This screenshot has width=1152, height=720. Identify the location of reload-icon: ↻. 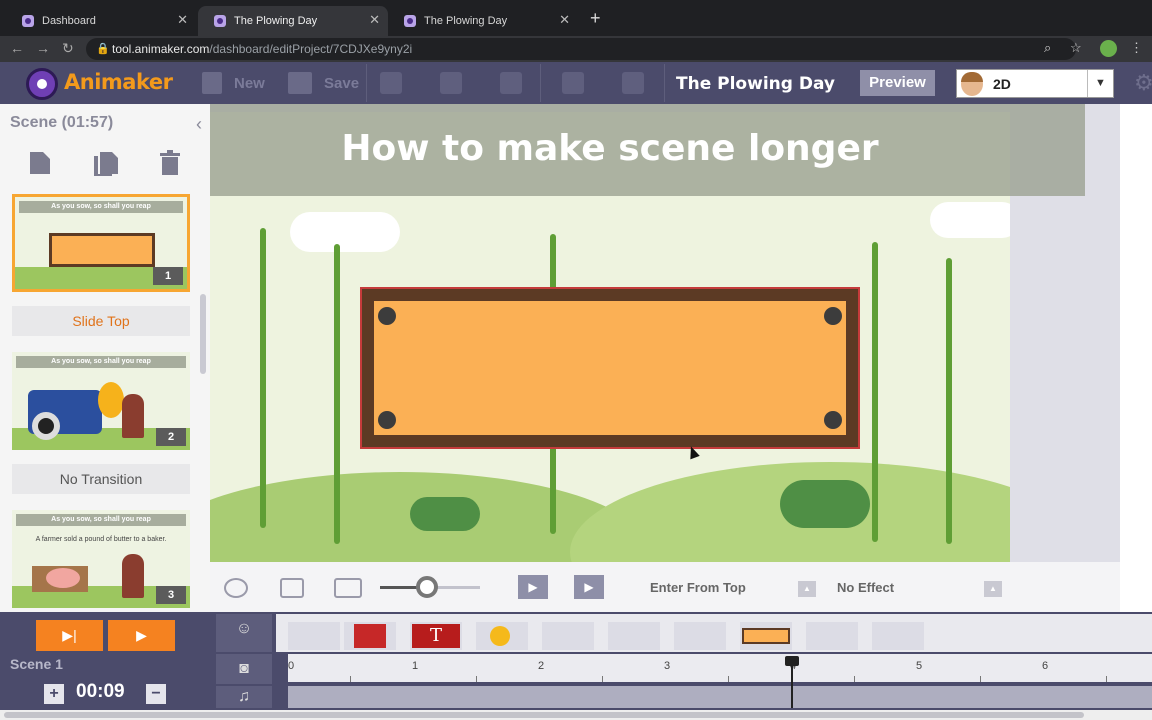
(68, 48).